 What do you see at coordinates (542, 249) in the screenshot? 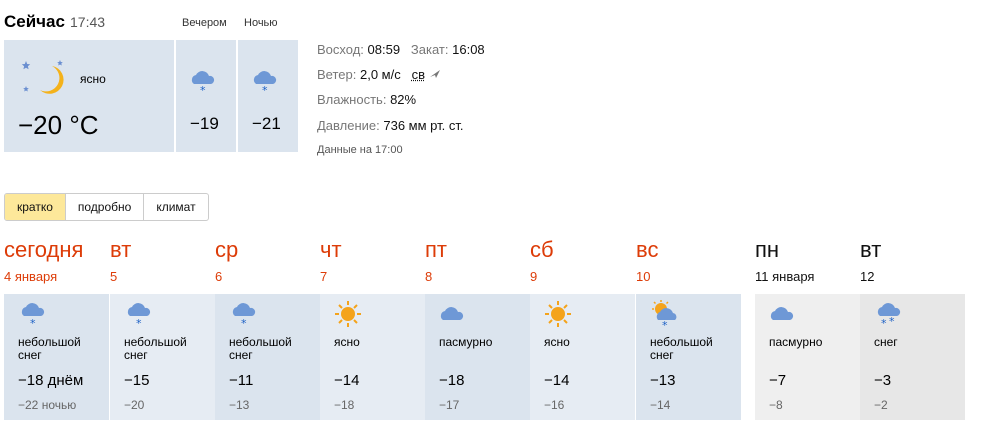
I see `day-name: сб` at bounding box center [542, 249].